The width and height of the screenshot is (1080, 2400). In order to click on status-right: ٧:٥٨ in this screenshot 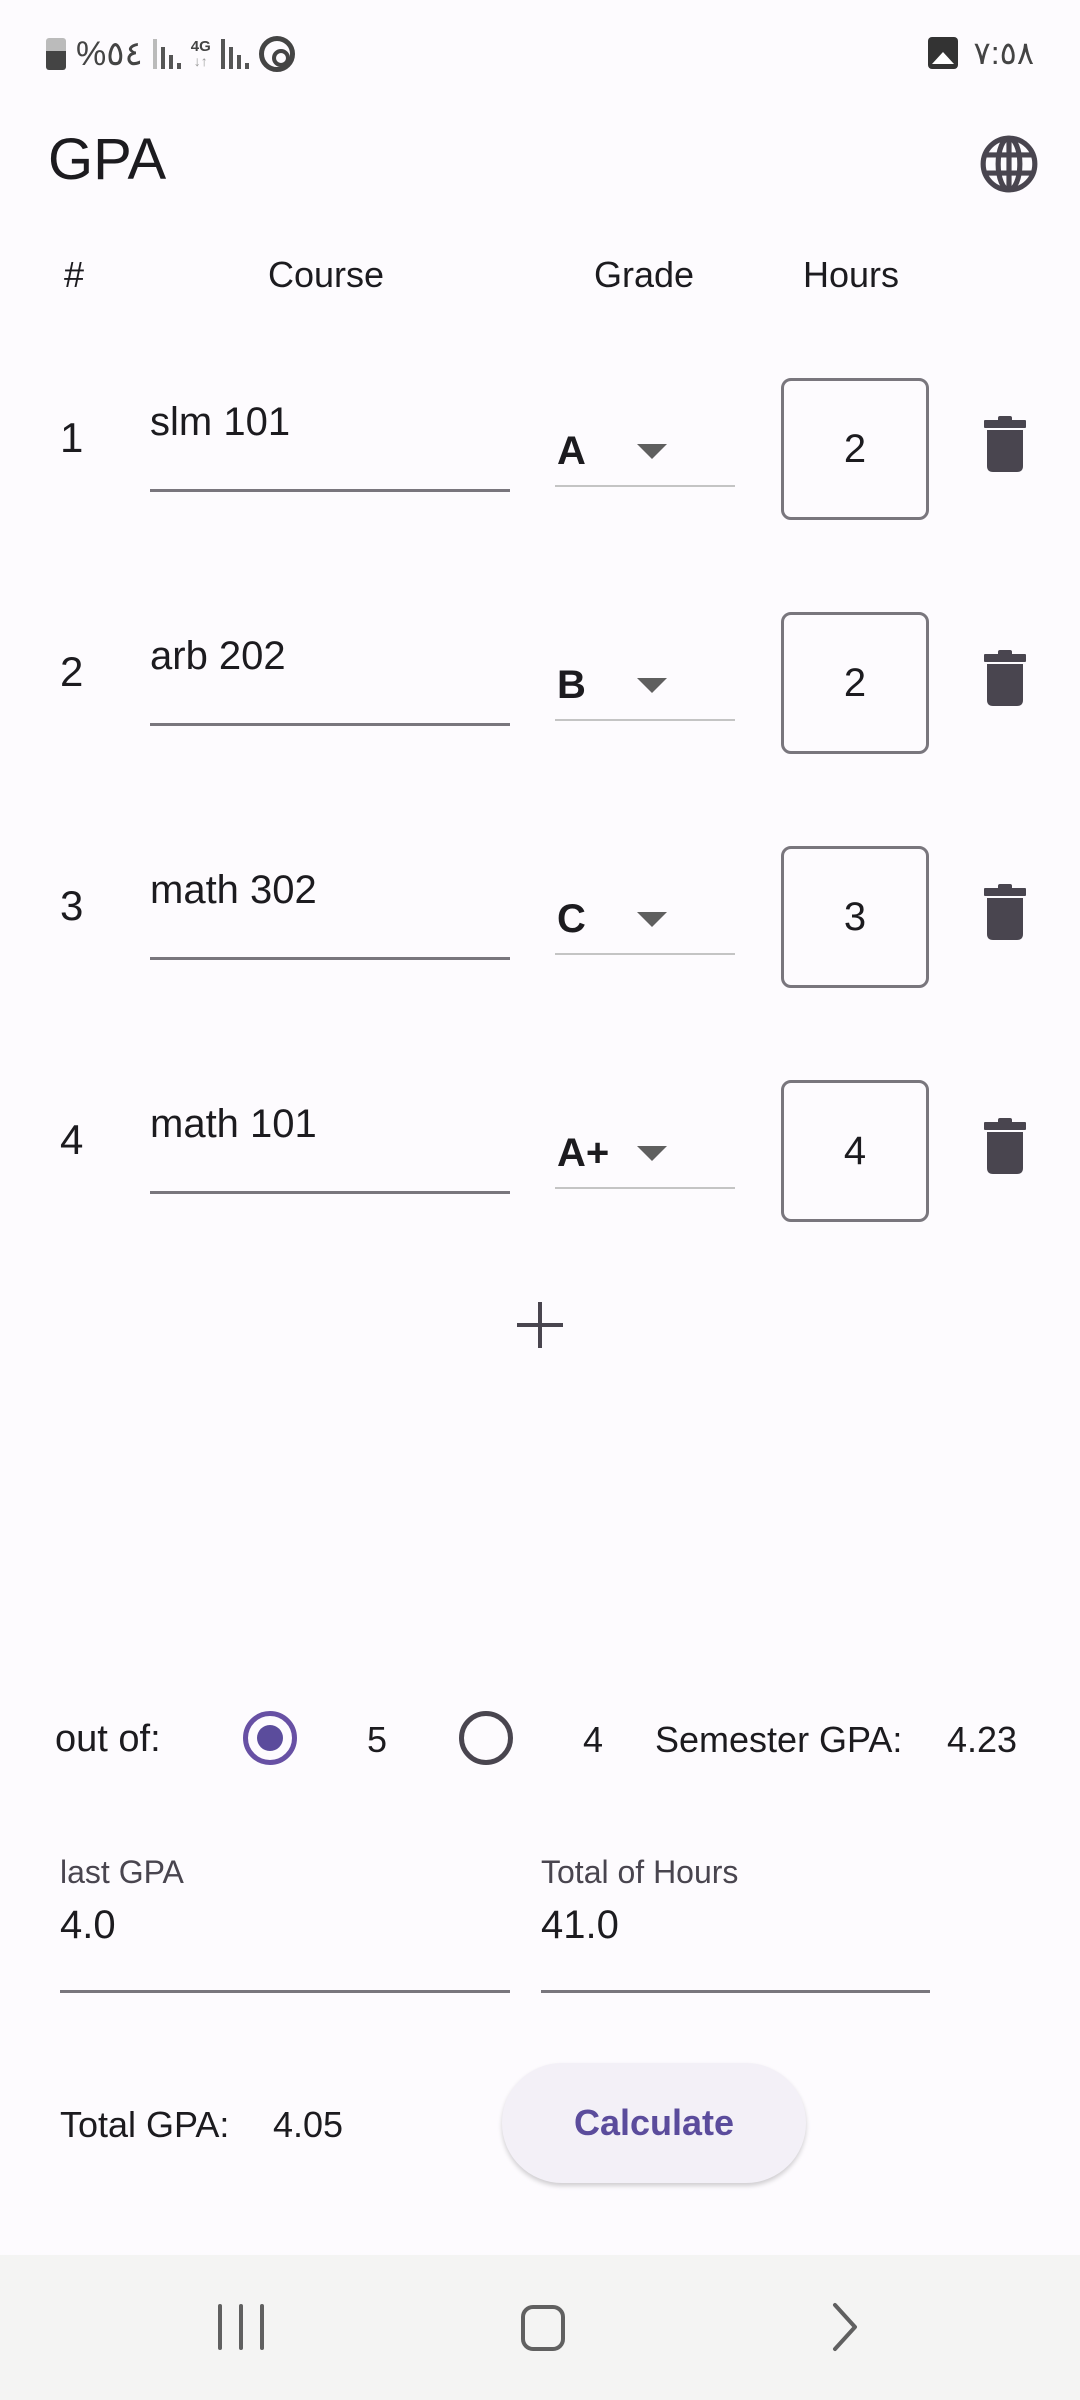, I will do `click(980, 53)`.